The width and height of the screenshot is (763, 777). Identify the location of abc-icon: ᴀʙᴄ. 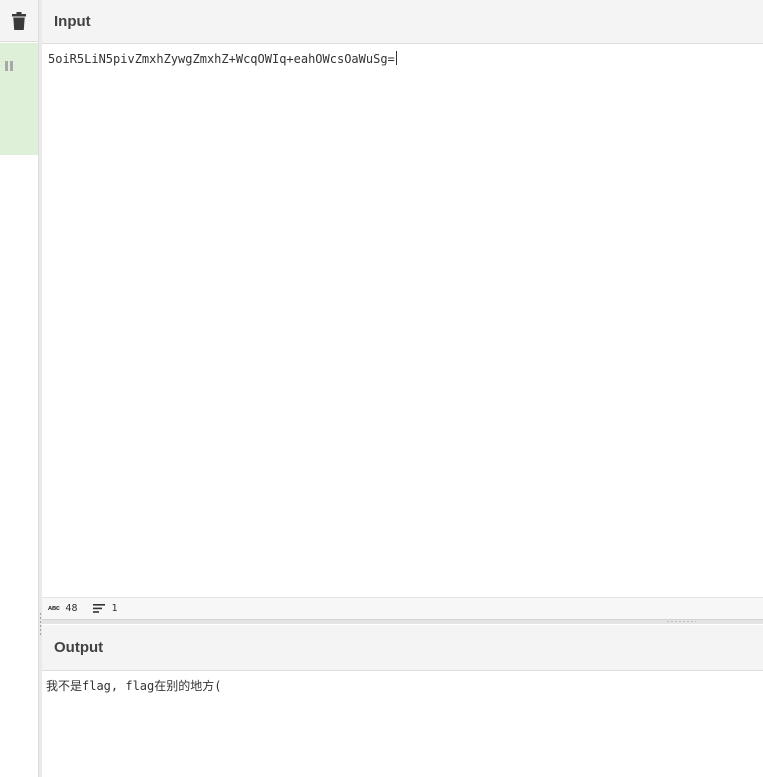
(54, 608).